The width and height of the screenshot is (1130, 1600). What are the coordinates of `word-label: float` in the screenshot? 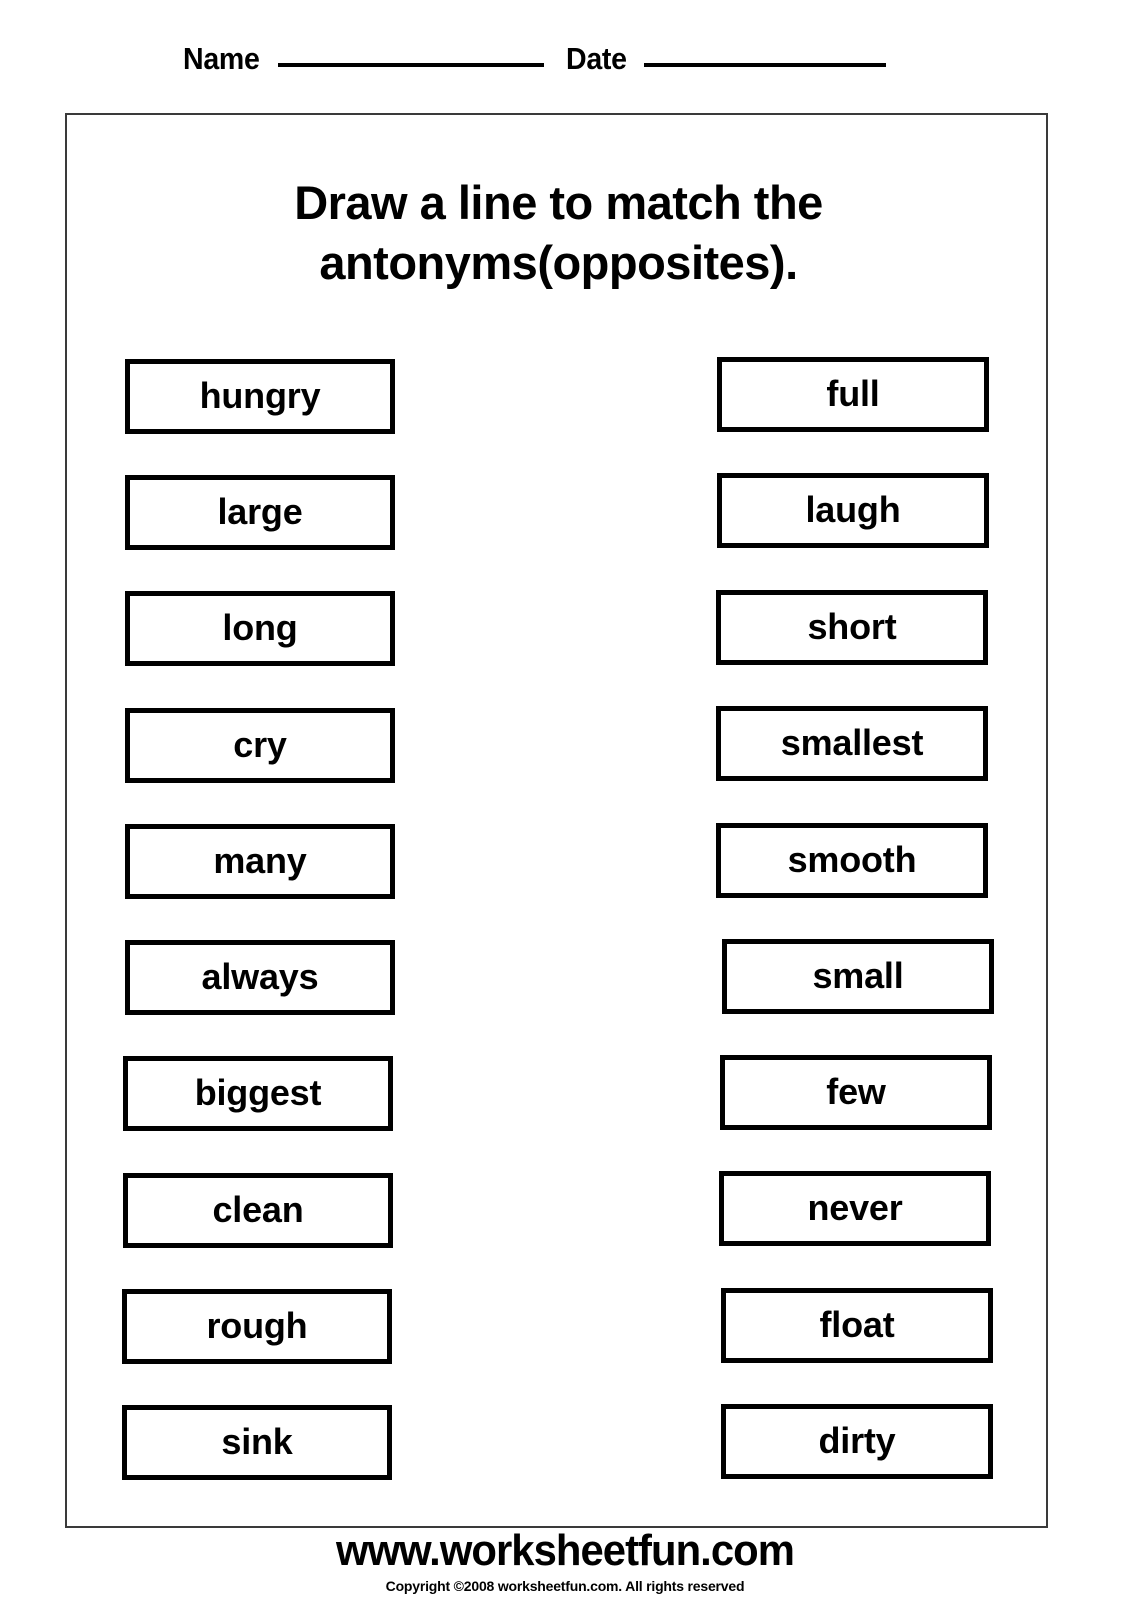 It's located at (857, 1324).